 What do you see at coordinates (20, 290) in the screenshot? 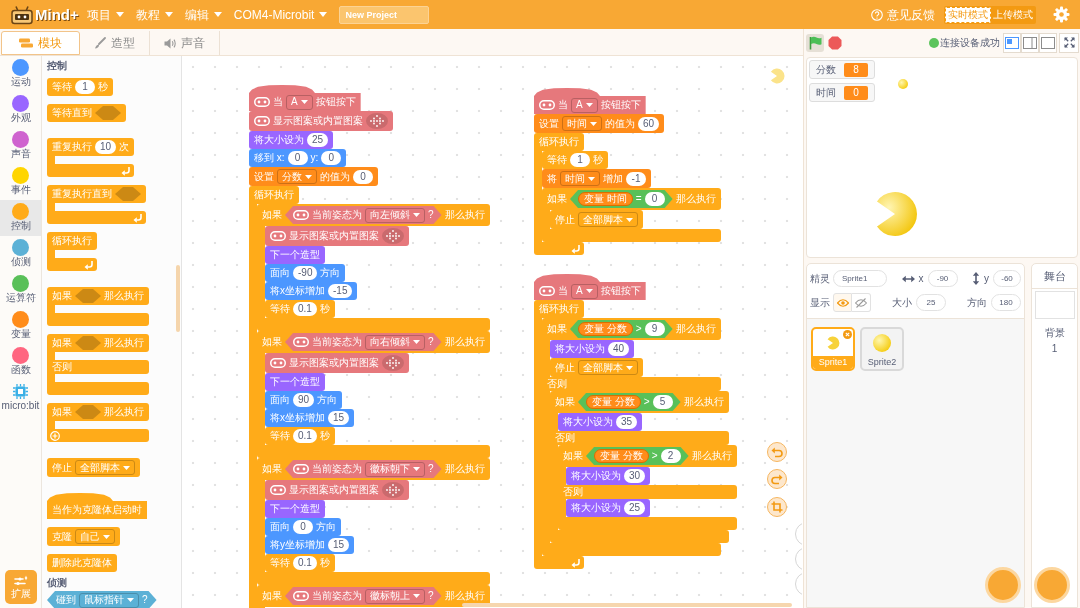
I see `category-item: 运算符` at bounding box center [20, 290].